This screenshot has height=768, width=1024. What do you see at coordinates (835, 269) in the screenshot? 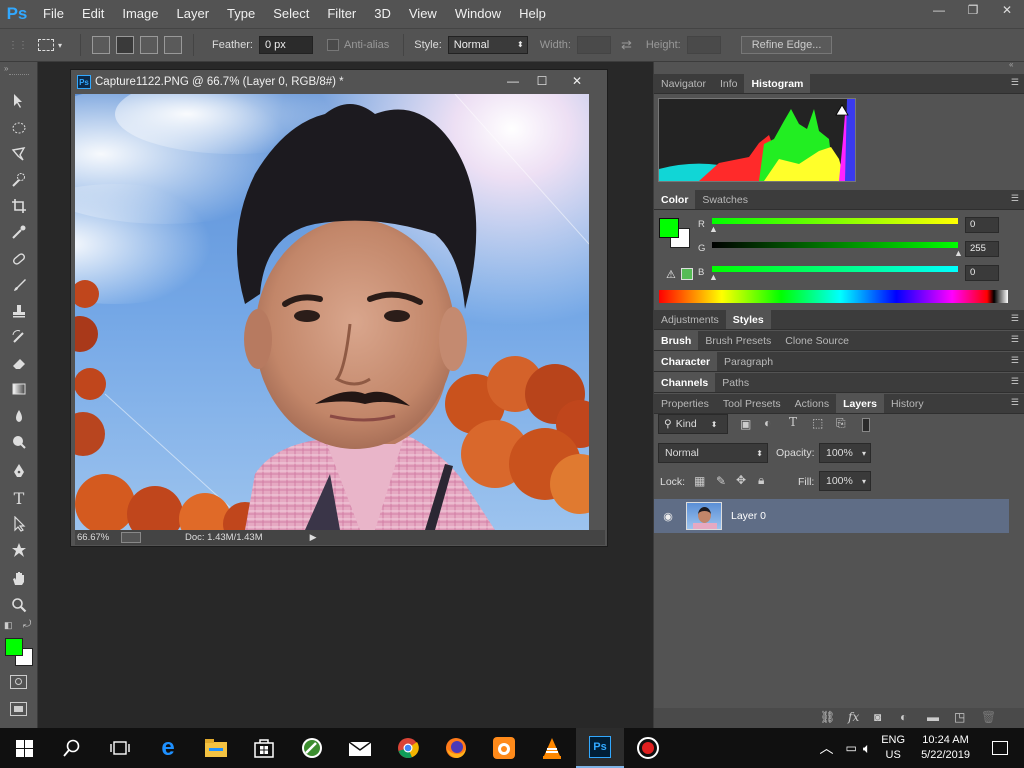
I see `b-slider` at bounding box center [835, 269].